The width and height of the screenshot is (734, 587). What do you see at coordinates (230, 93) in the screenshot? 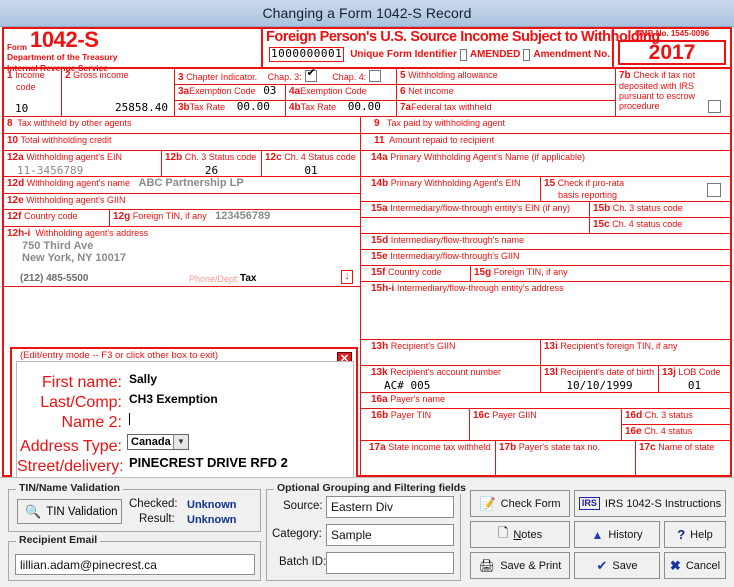
I see `box-3a-exemption-code: 3aExemption Code 03` at bounding box center [230, 93].